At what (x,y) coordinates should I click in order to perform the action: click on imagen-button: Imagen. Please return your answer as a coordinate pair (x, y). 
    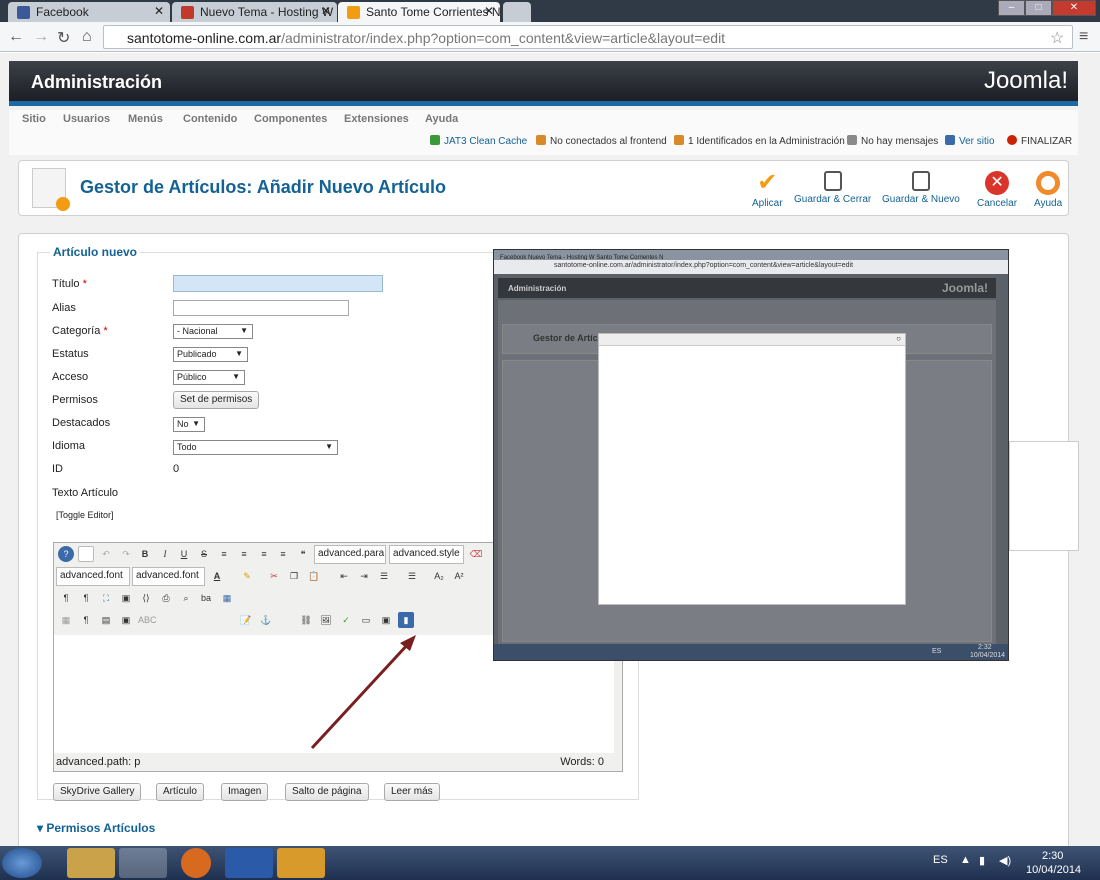
    Looking at the image, I should click on (245, 792).